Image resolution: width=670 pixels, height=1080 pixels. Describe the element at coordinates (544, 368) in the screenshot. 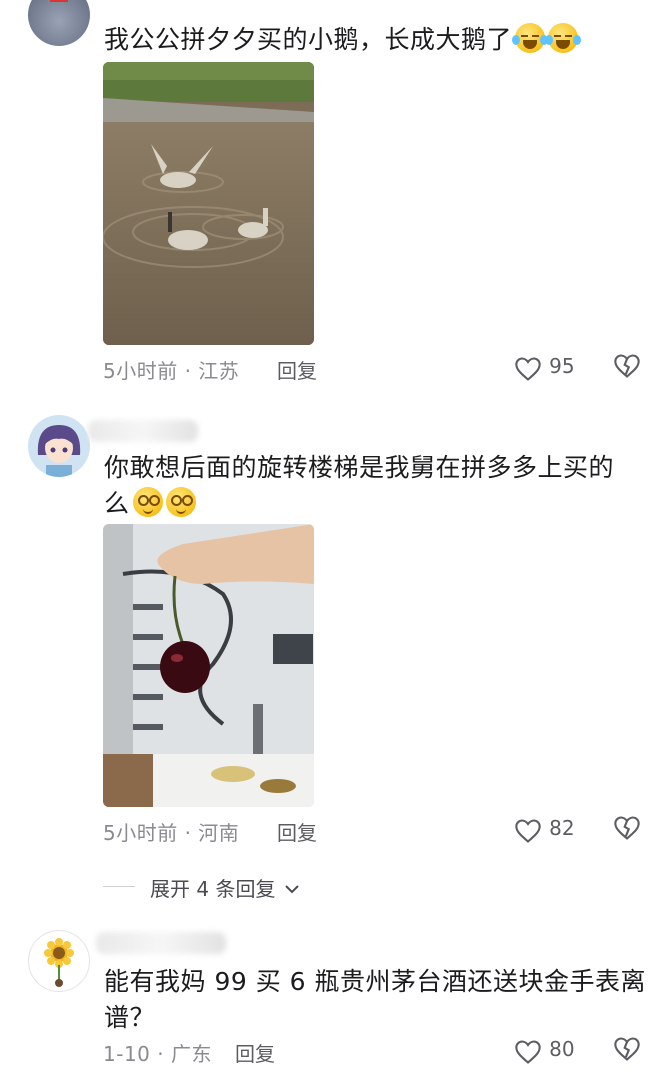

I see `like-button: 95` at that location.